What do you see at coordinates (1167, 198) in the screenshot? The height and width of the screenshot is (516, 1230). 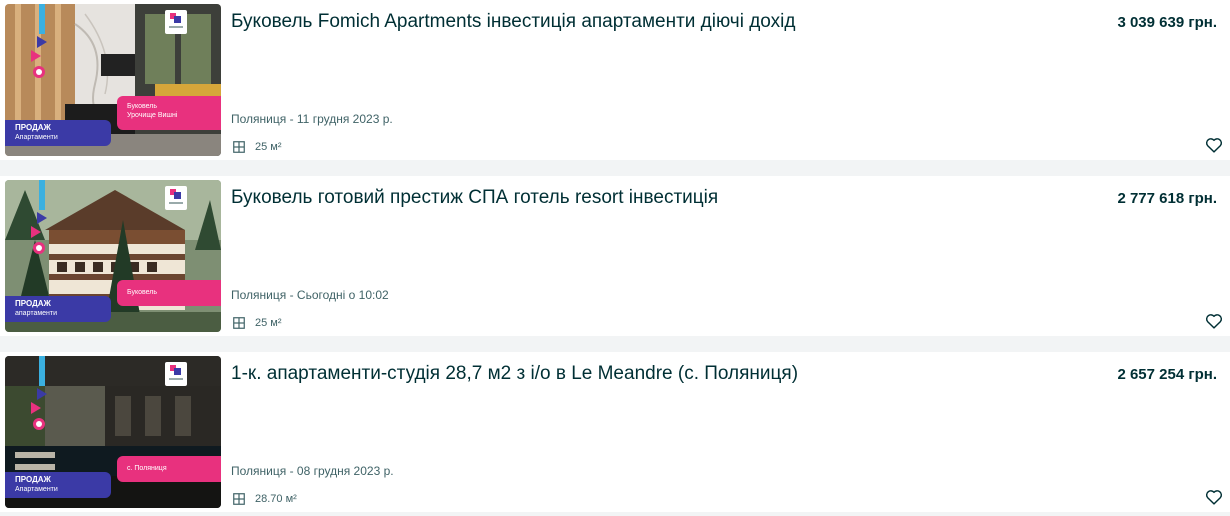 I see `listing-price: 2 777 618 грн.` at bounding box center [1167, 198].